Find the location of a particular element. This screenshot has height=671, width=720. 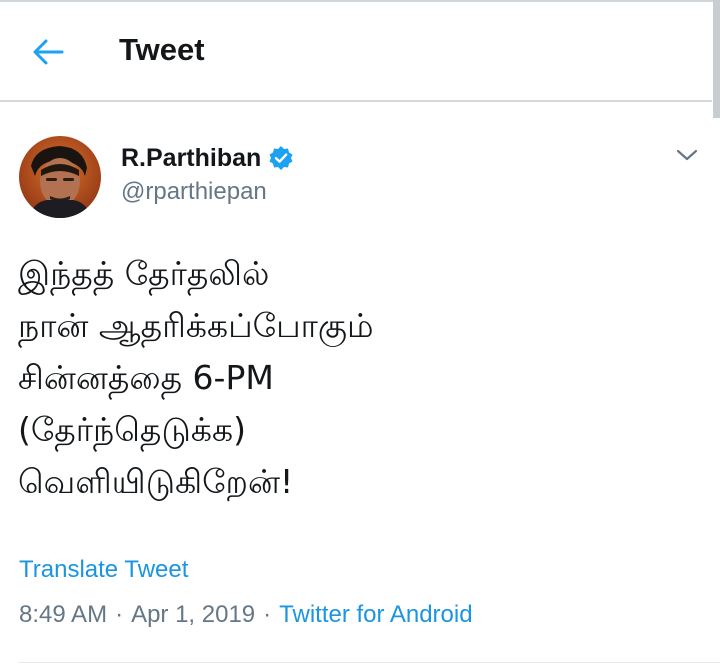

bottom-divider is located at coordinates (369, 662).